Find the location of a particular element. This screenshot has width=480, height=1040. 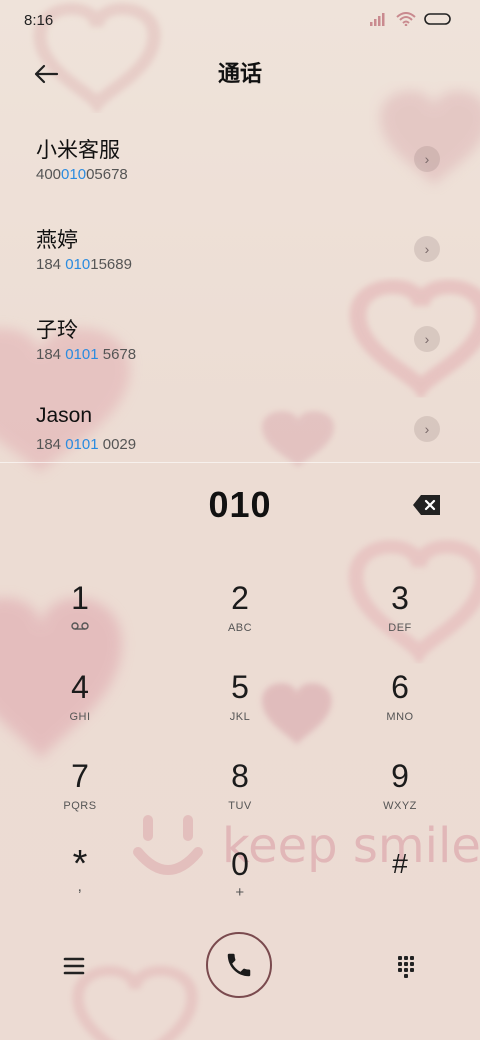

list-item: 小米客服 40001005678 › is located at coordinates (240, 165).